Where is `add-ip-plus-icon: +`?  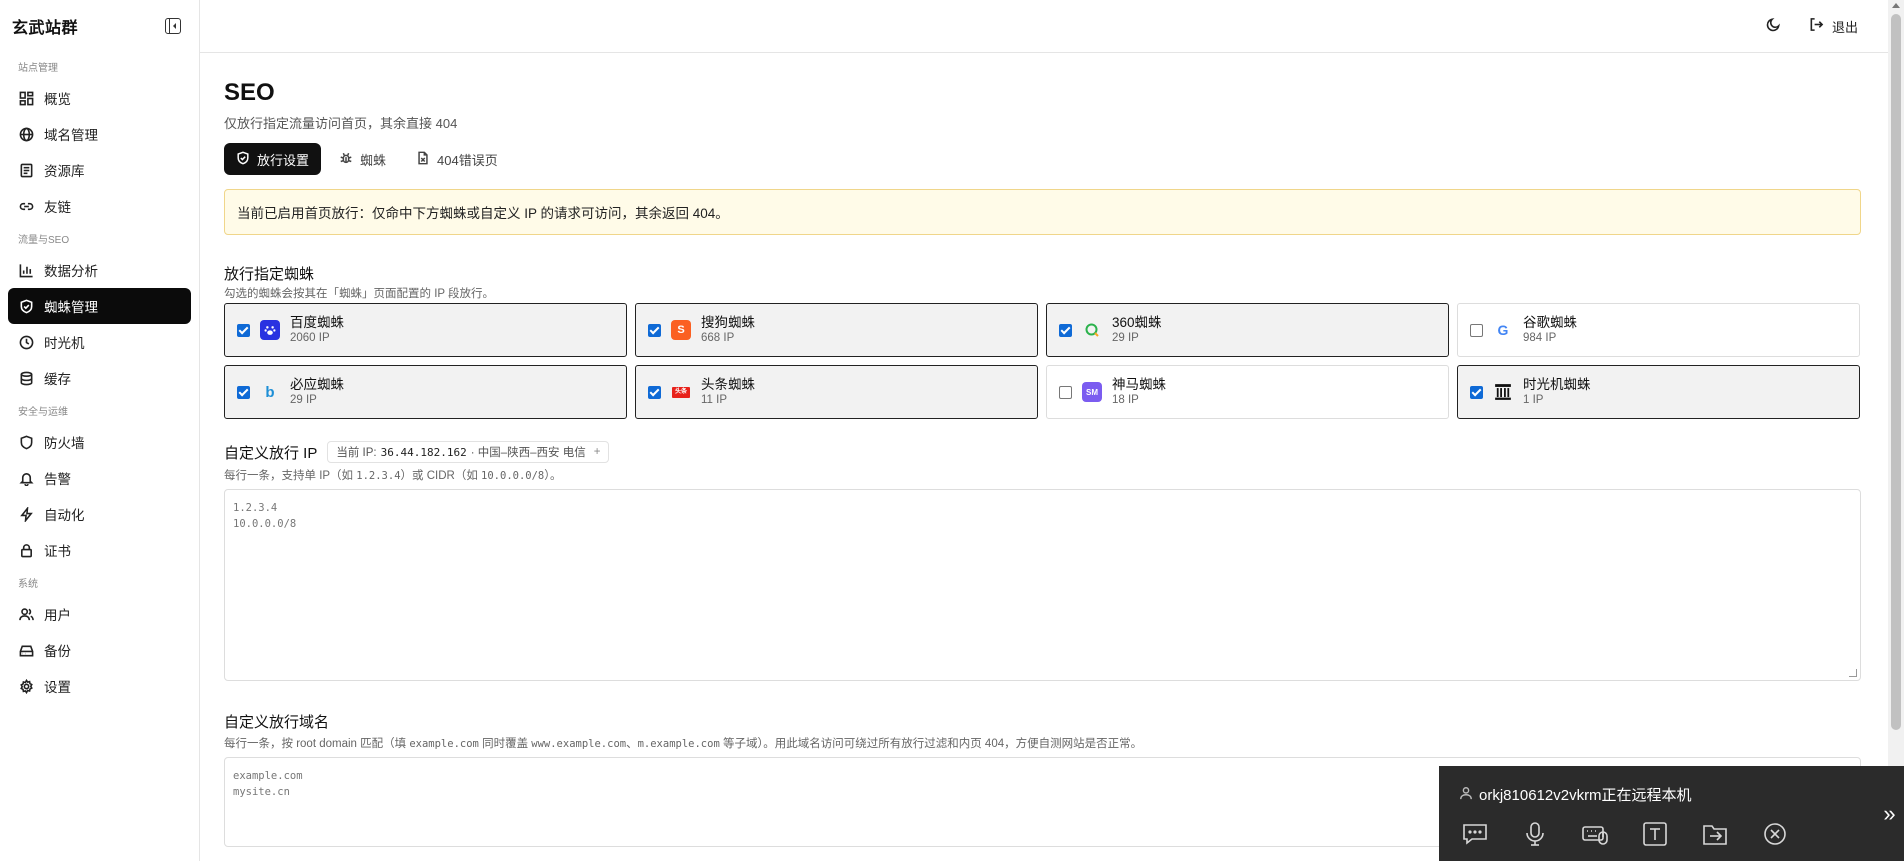
add-ip-plus-icon: + is located at coordinates (597, 452).